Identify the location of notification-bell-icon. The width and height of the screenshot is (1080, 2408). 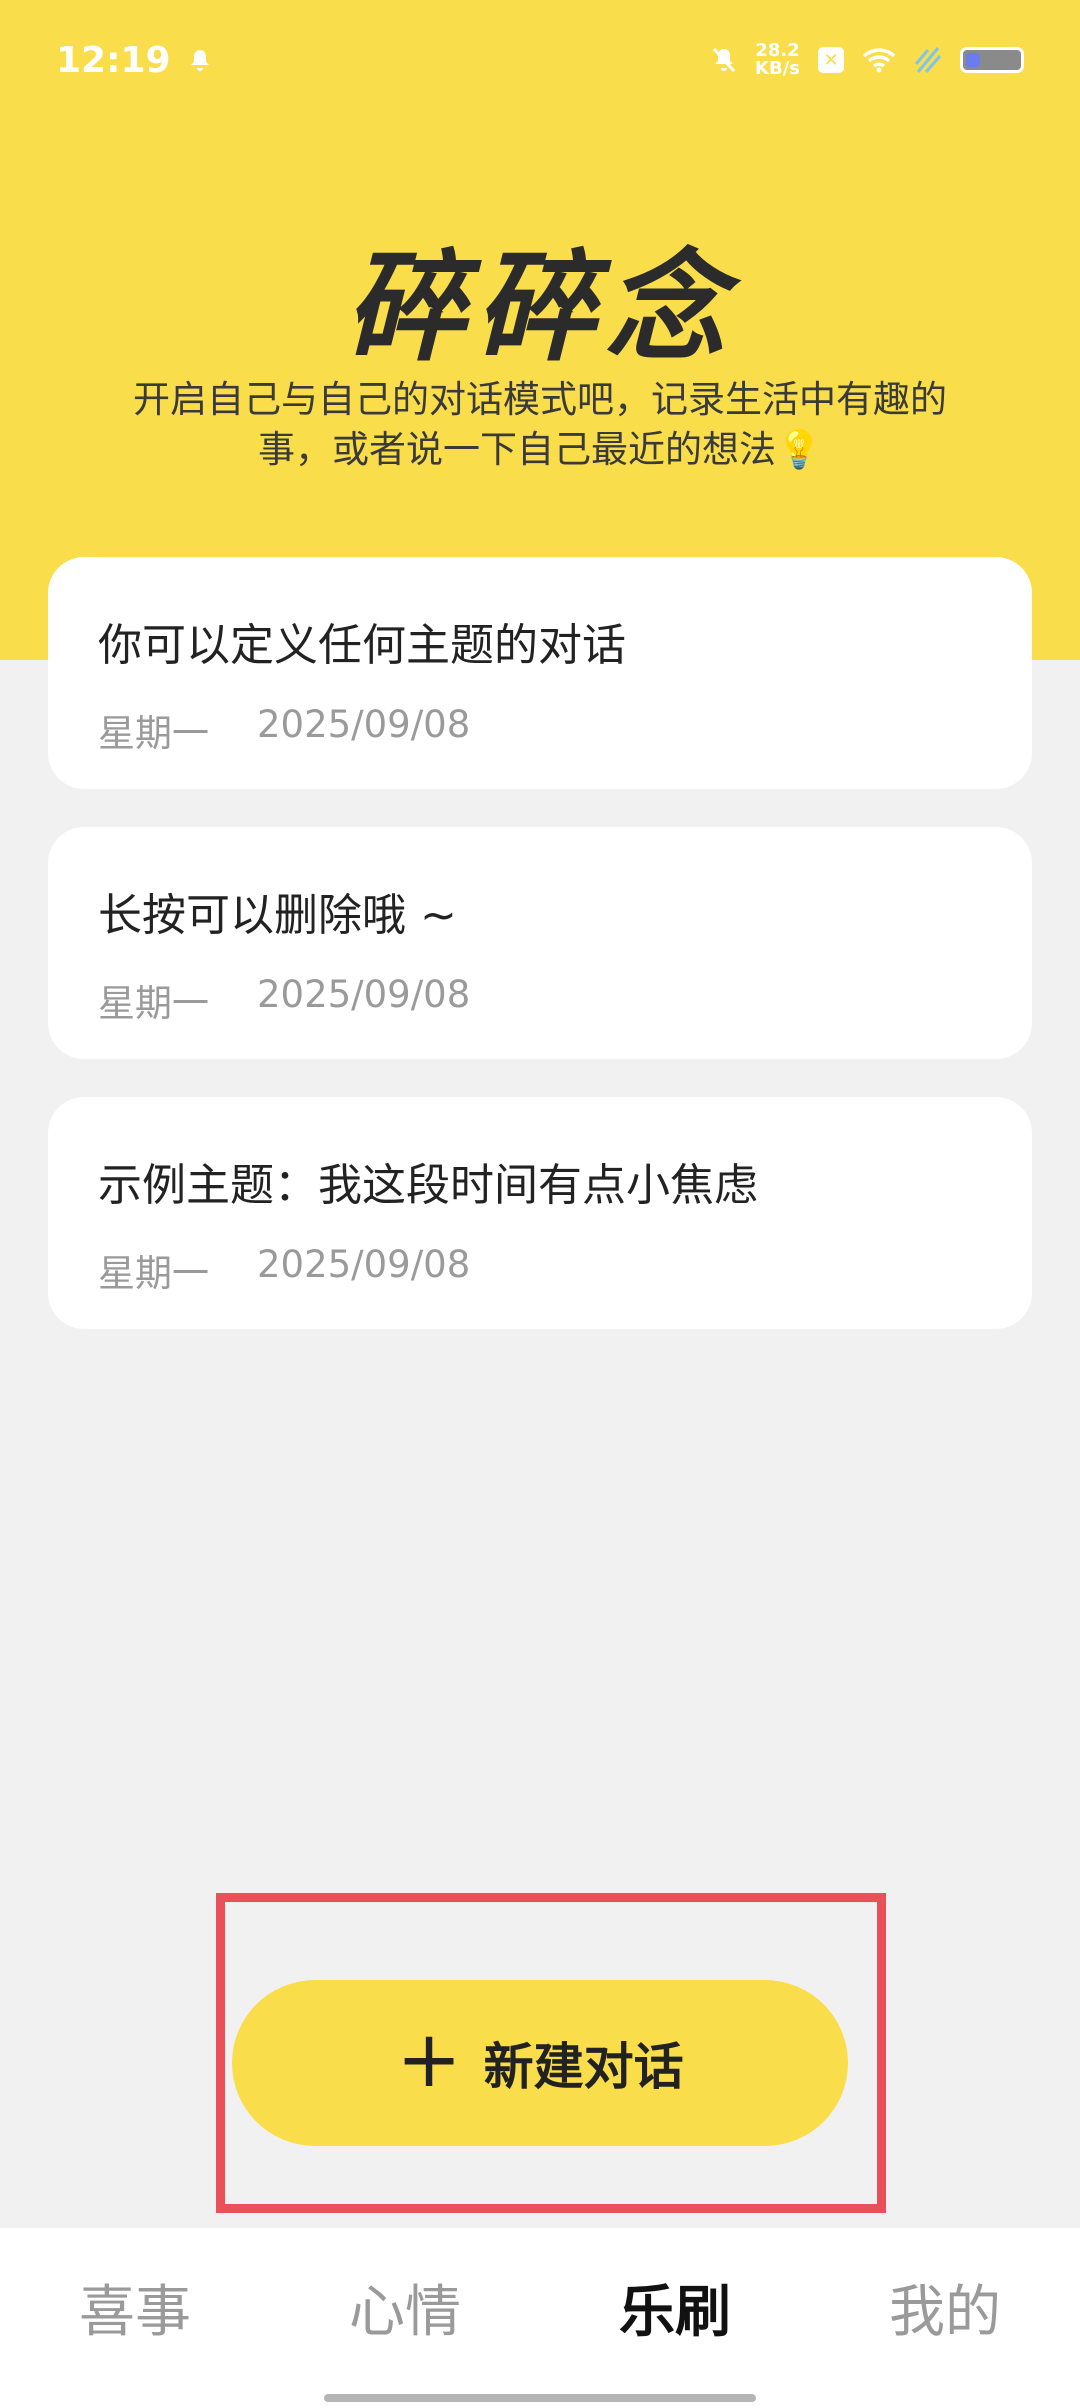
(199, 60).